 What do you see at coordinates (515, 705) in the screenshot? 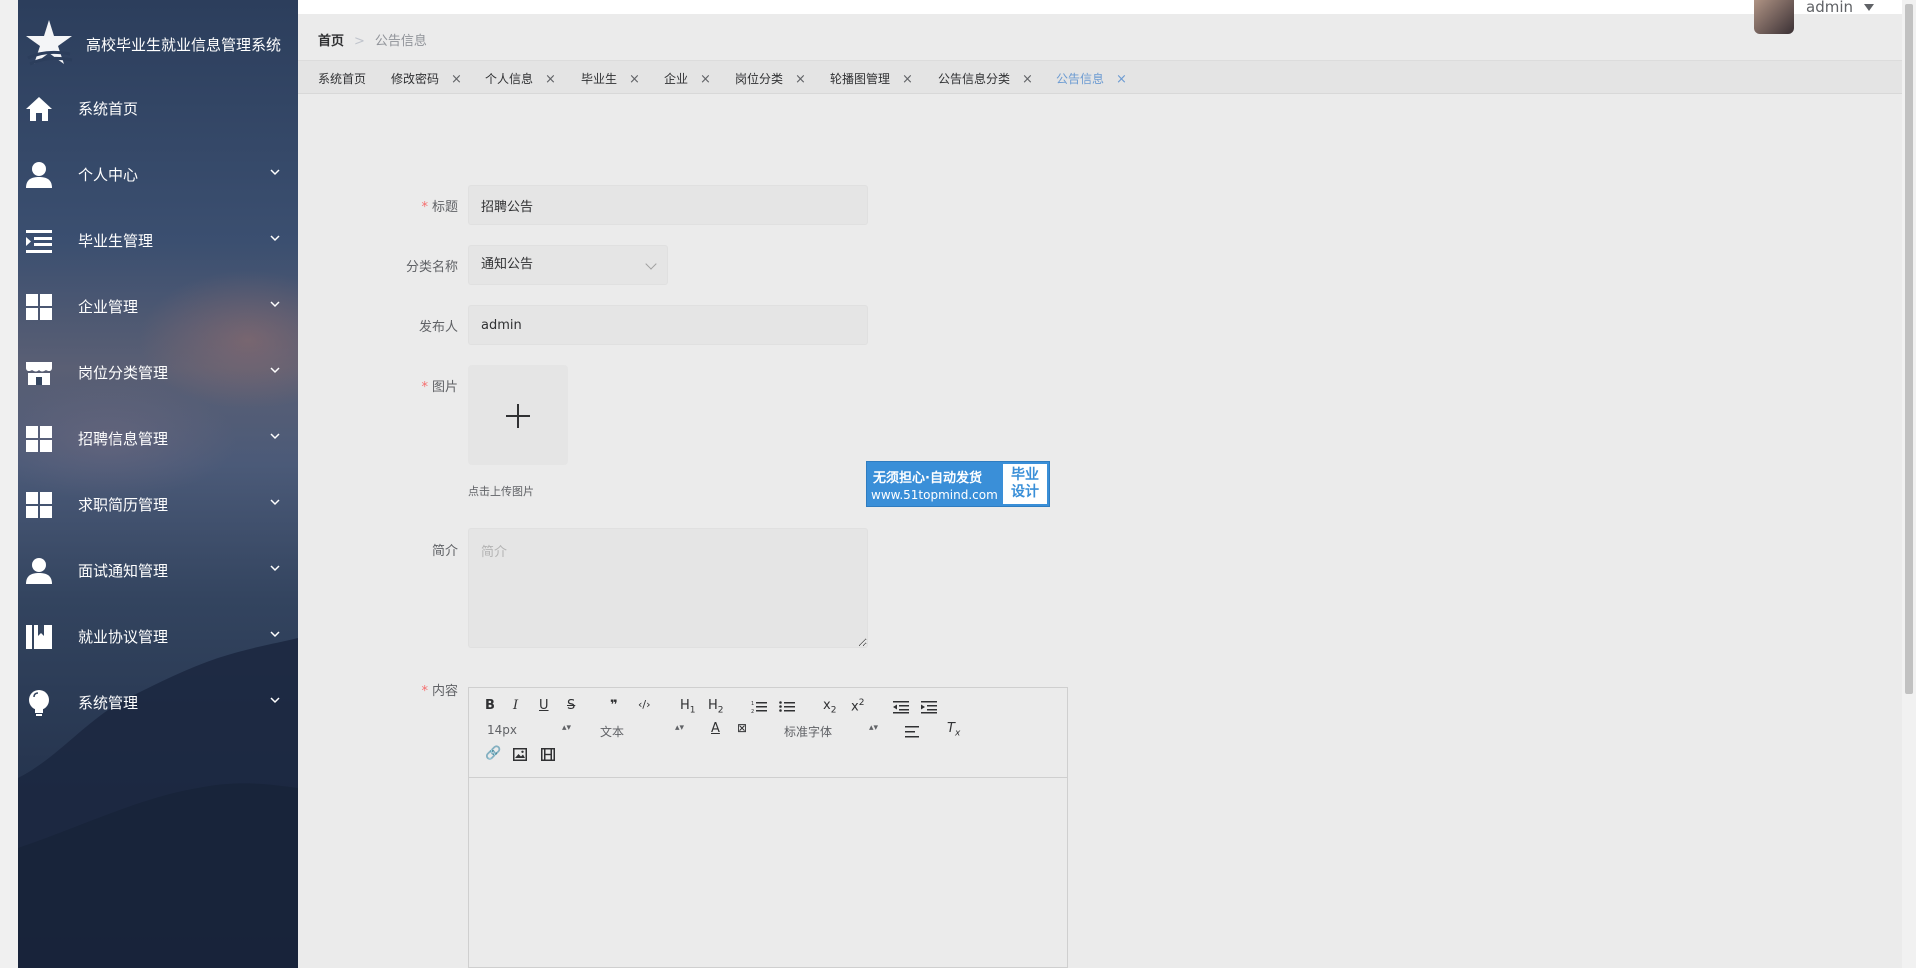
I see `italic-icon: I` at bounding box center [515, 705].